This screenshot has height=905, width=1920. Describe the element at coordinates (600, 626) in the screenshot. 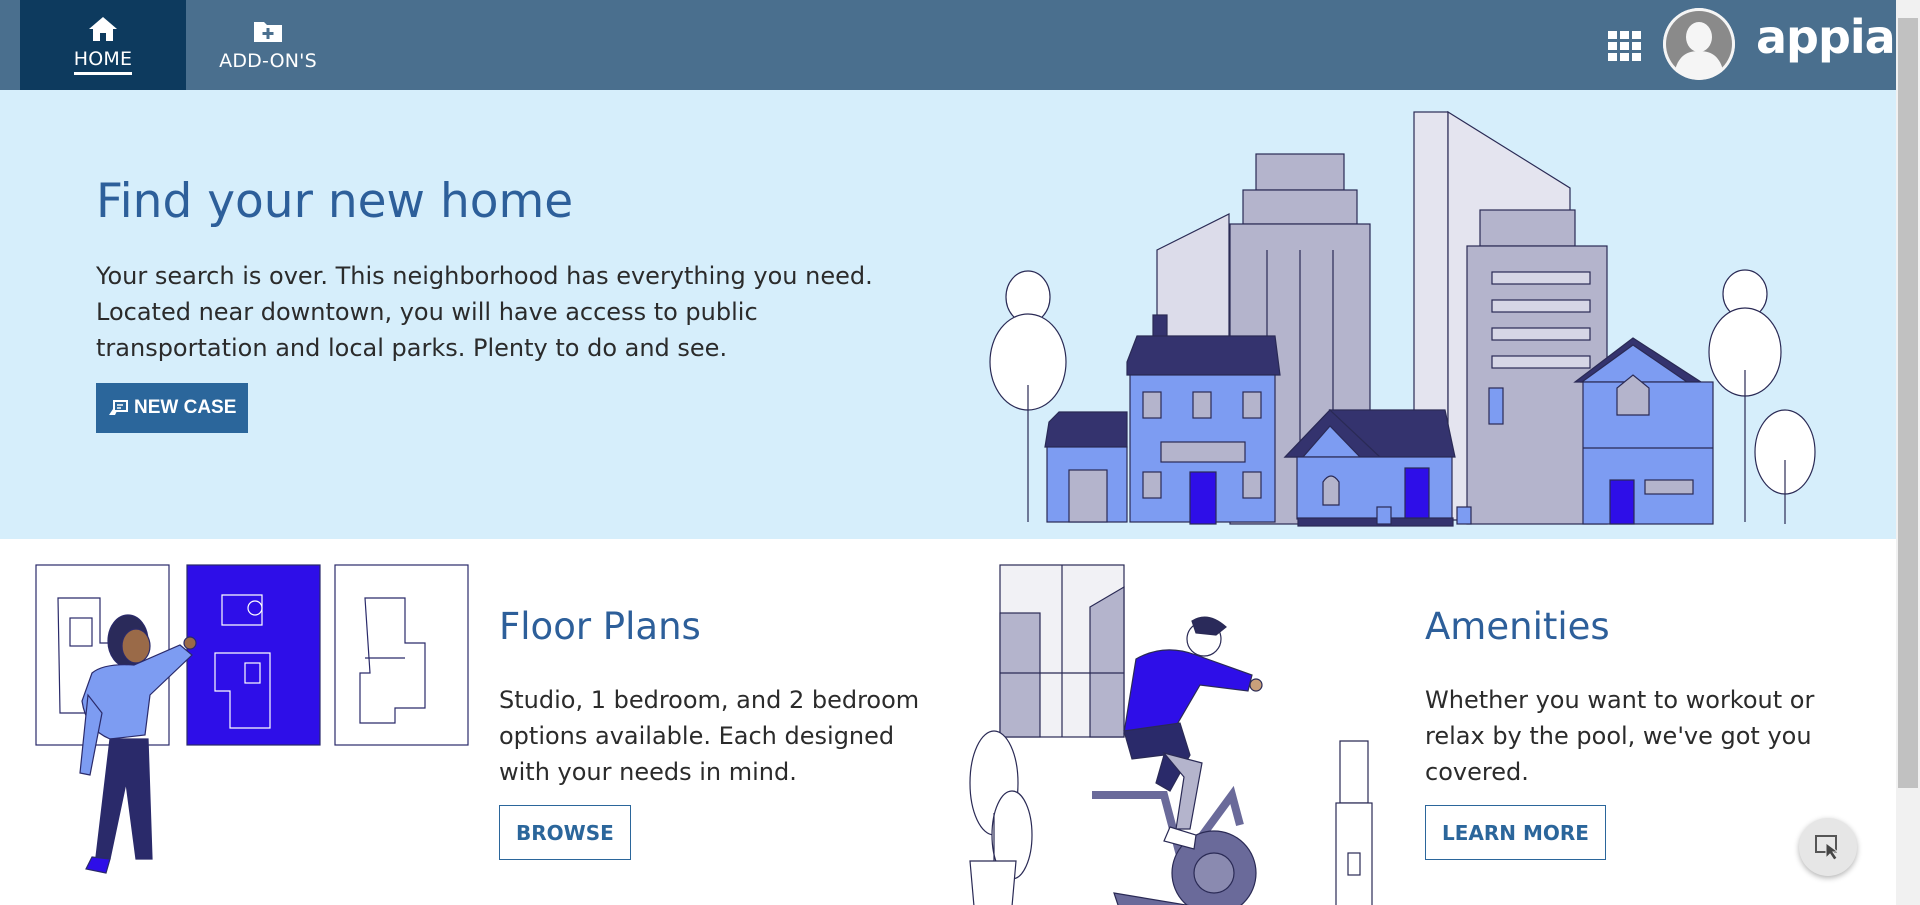

I see `floor-plans-title: Floor Plans` at that location.